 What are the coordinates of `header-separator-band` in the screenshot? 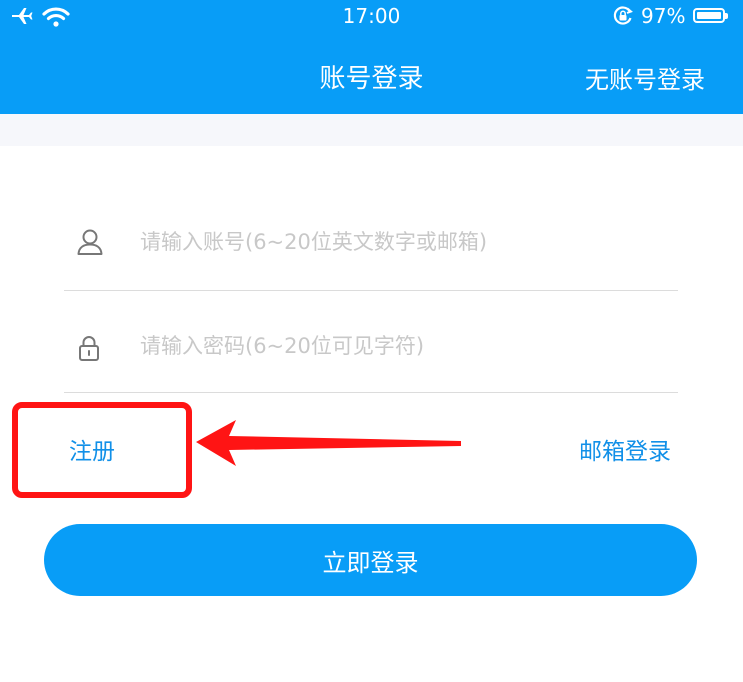 It's located at (371, 130).